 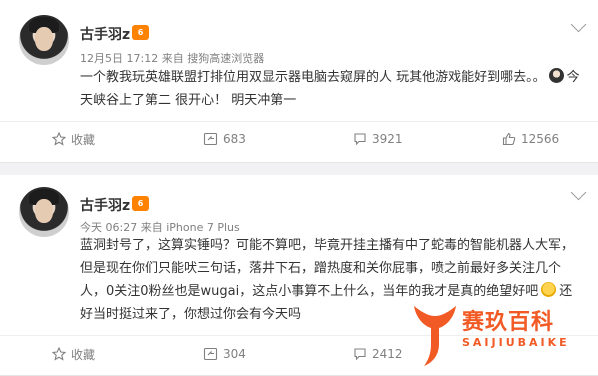 What do you see at coordinates (508, 322) in the screenshot?
I see `watermark-name: 赛玖百科` at bounding box center [508, 322].